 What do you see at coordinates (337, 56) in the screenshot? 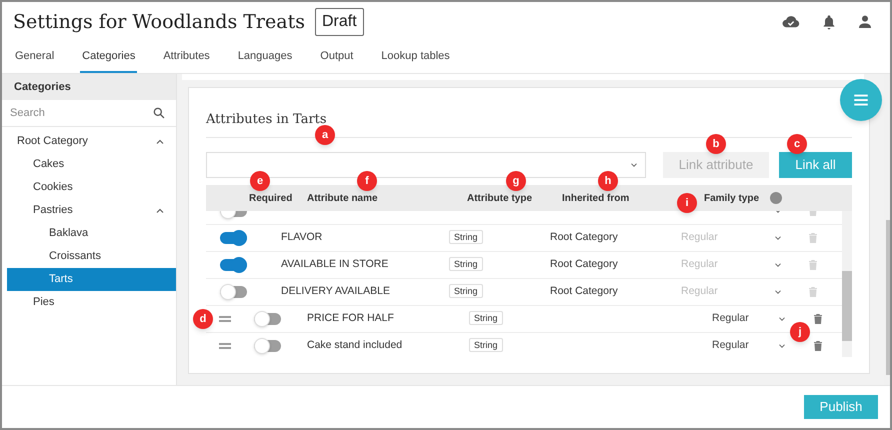
I see `tab: Output` at bounding box center [337, 56].